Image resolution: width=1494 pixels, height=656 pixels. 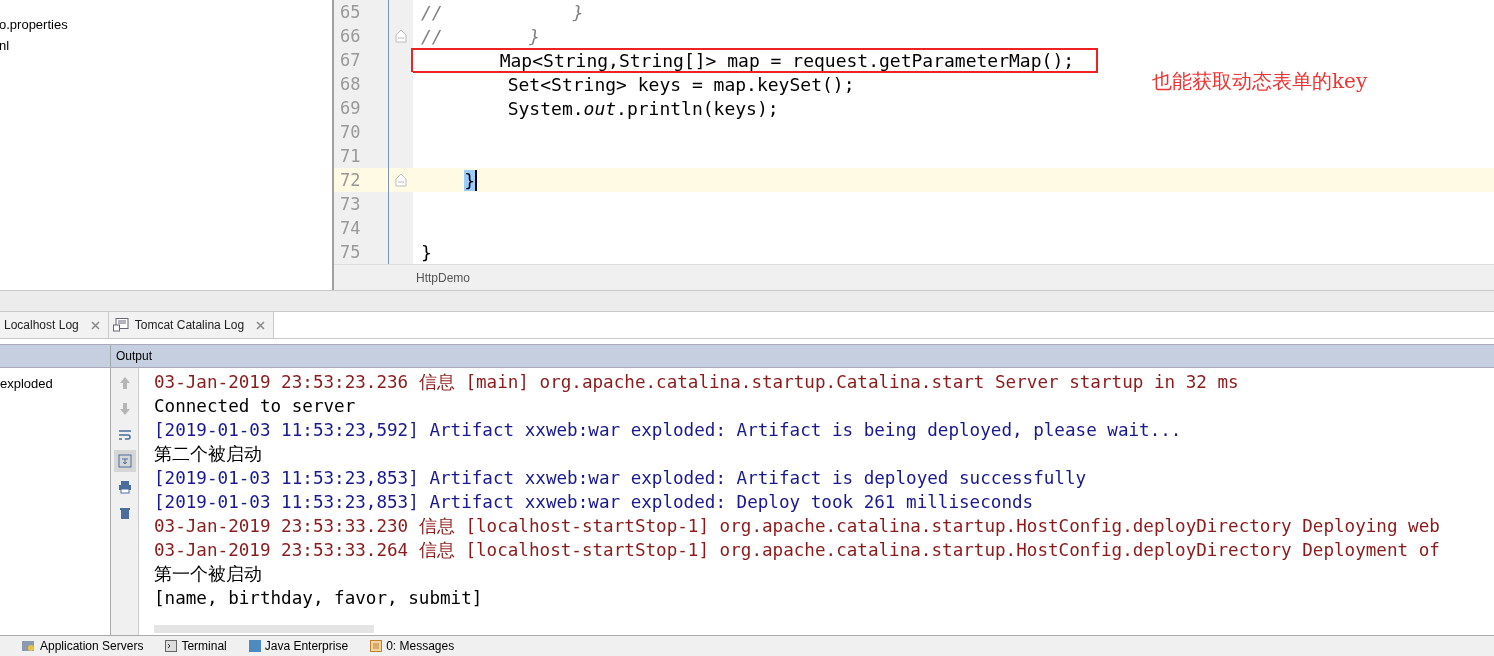 I want to click on messages-icon, so click(x=376, y=646).